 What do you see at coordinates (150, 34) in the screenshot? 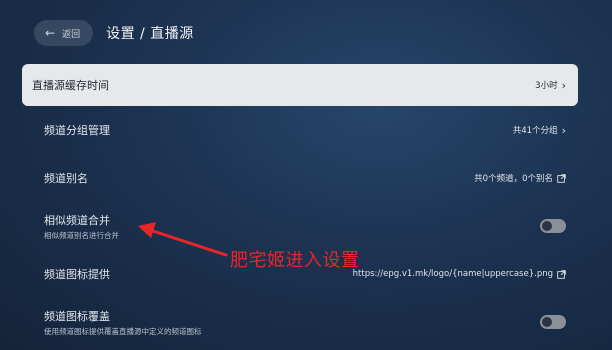
I see `page-title: 设置 / 直播源` at bounding box center [150, 34].